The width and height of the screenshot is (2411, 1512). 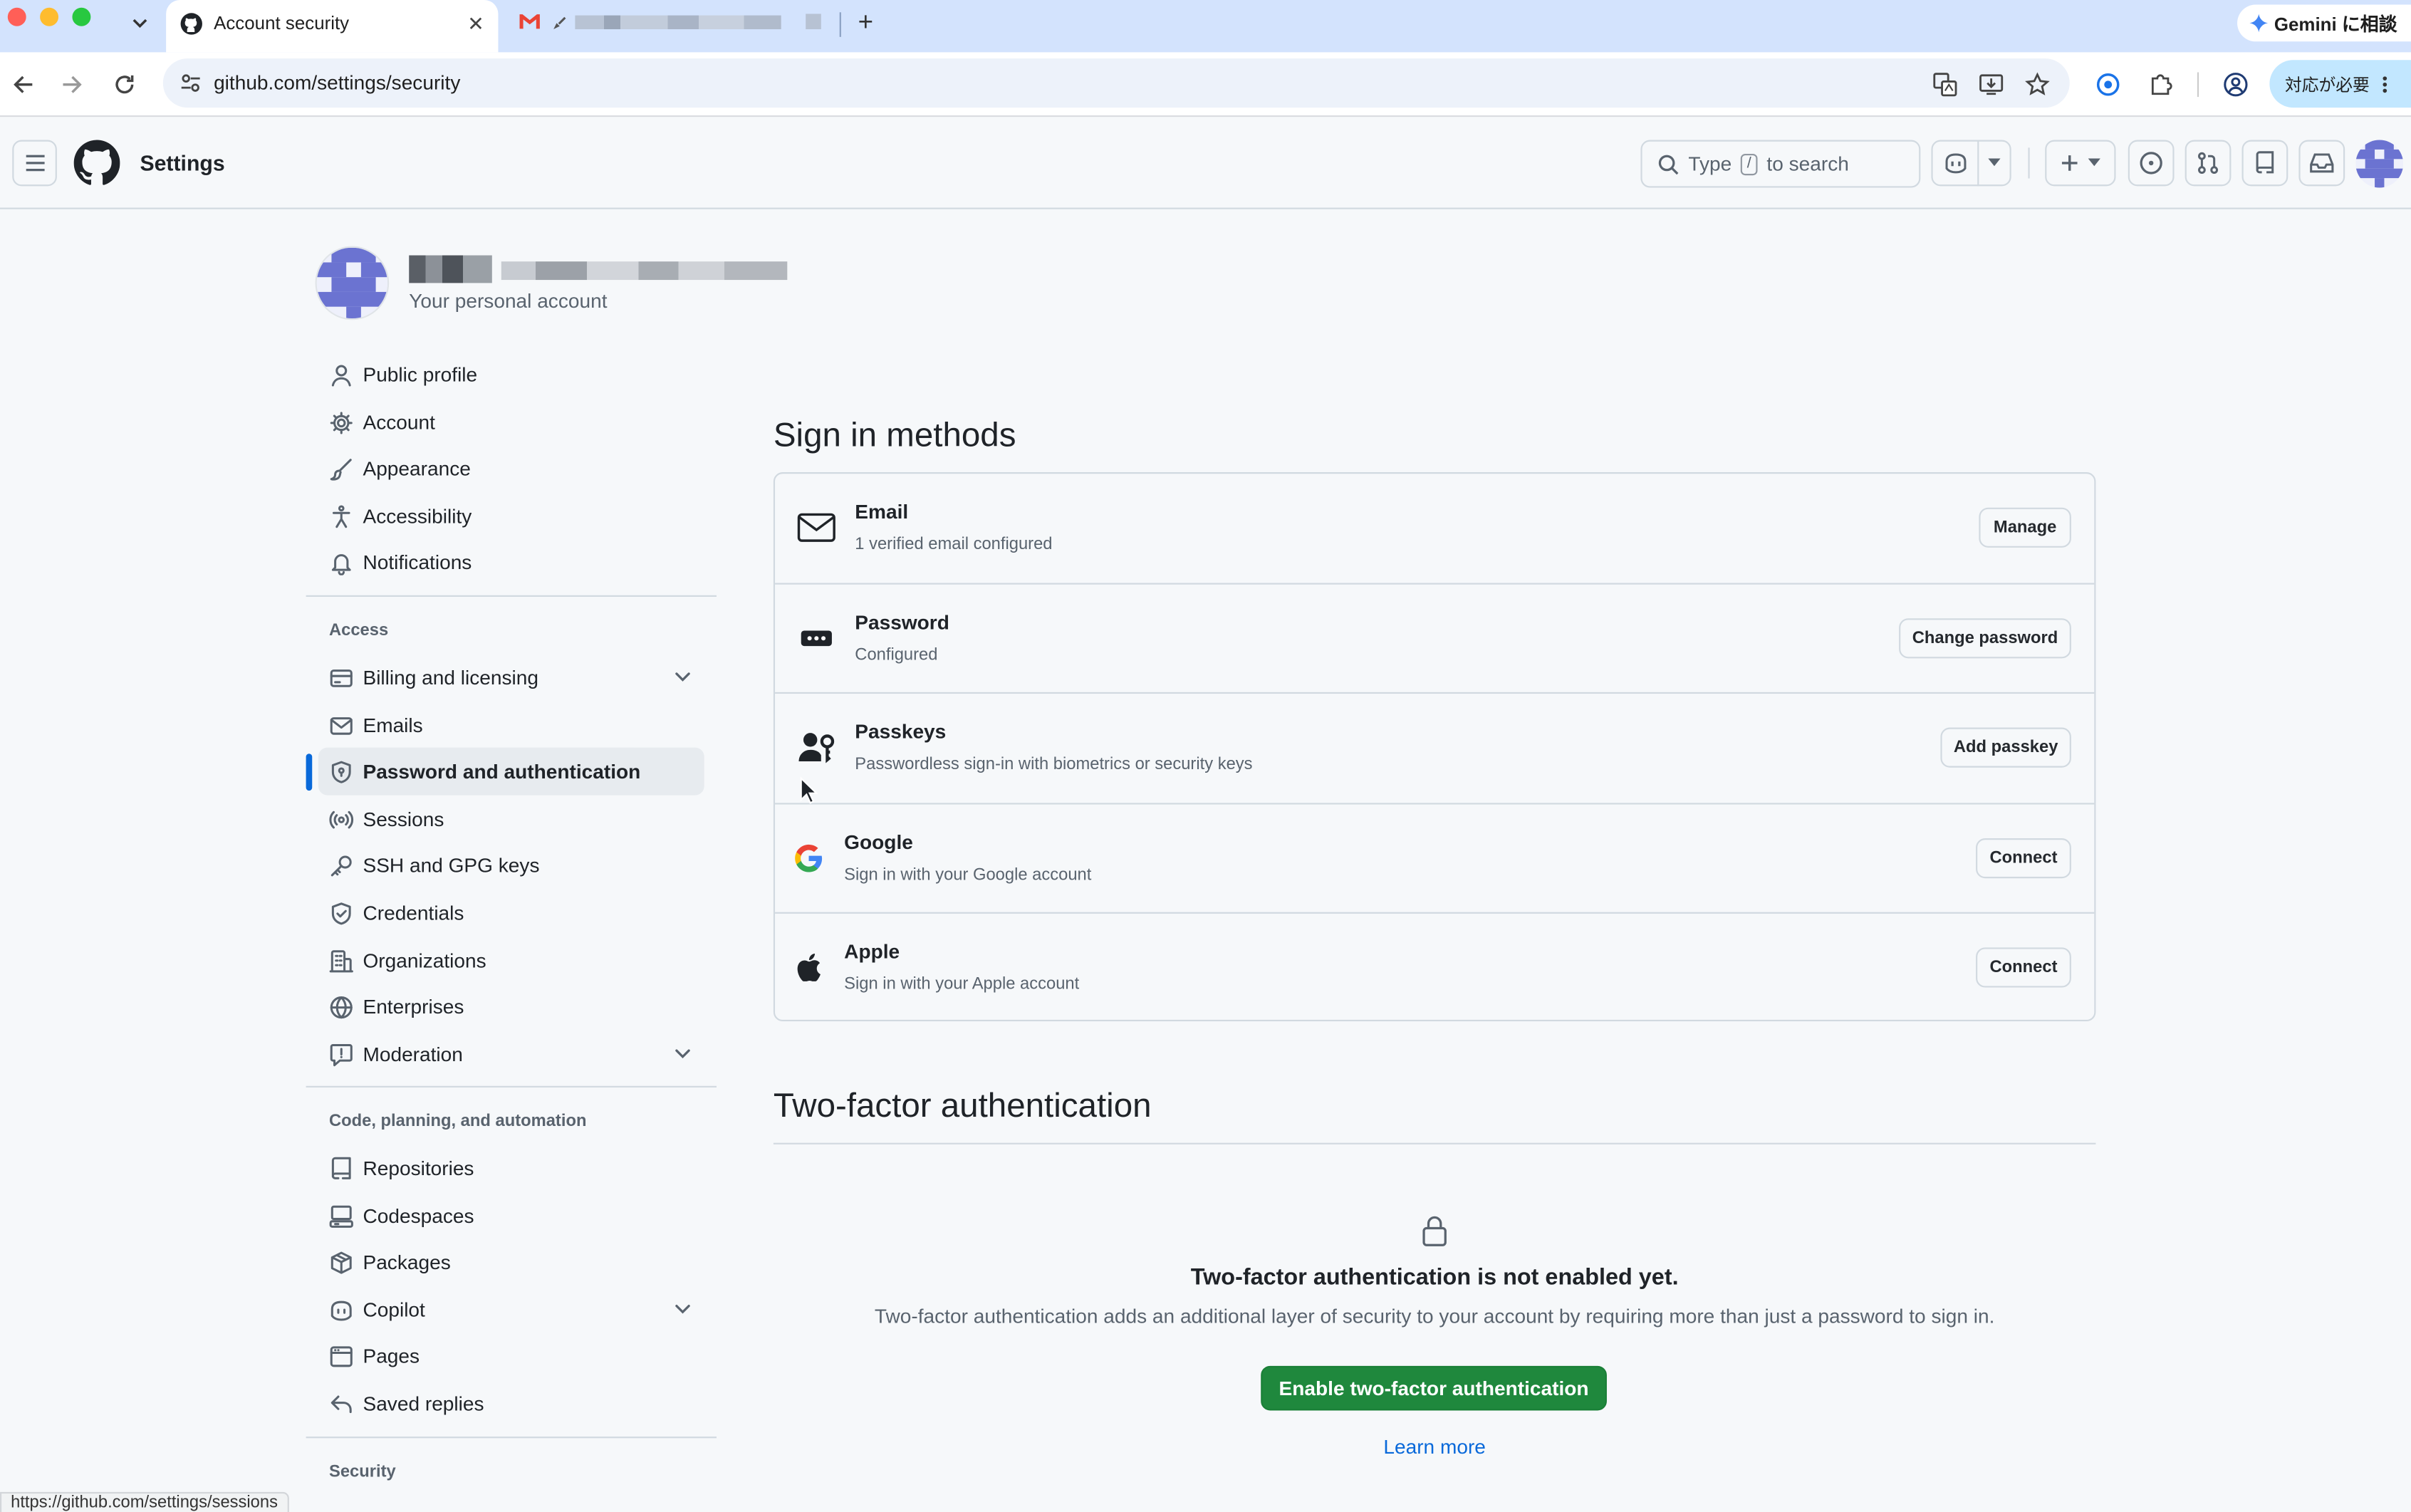 What do you see at coordinates (511, 563) in the screenshot?
I see `sidebar-item-notifications: Notifications` at bounding box center [511, 563].